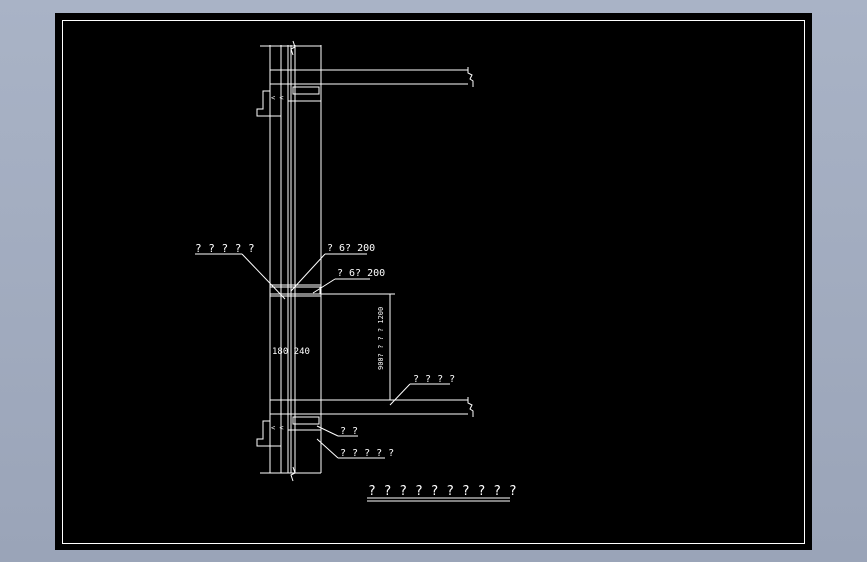 The width and height of the screenshot is (867, 562). I want to click on rebar-upper-label: ? 6? 200, so click(351, 248).